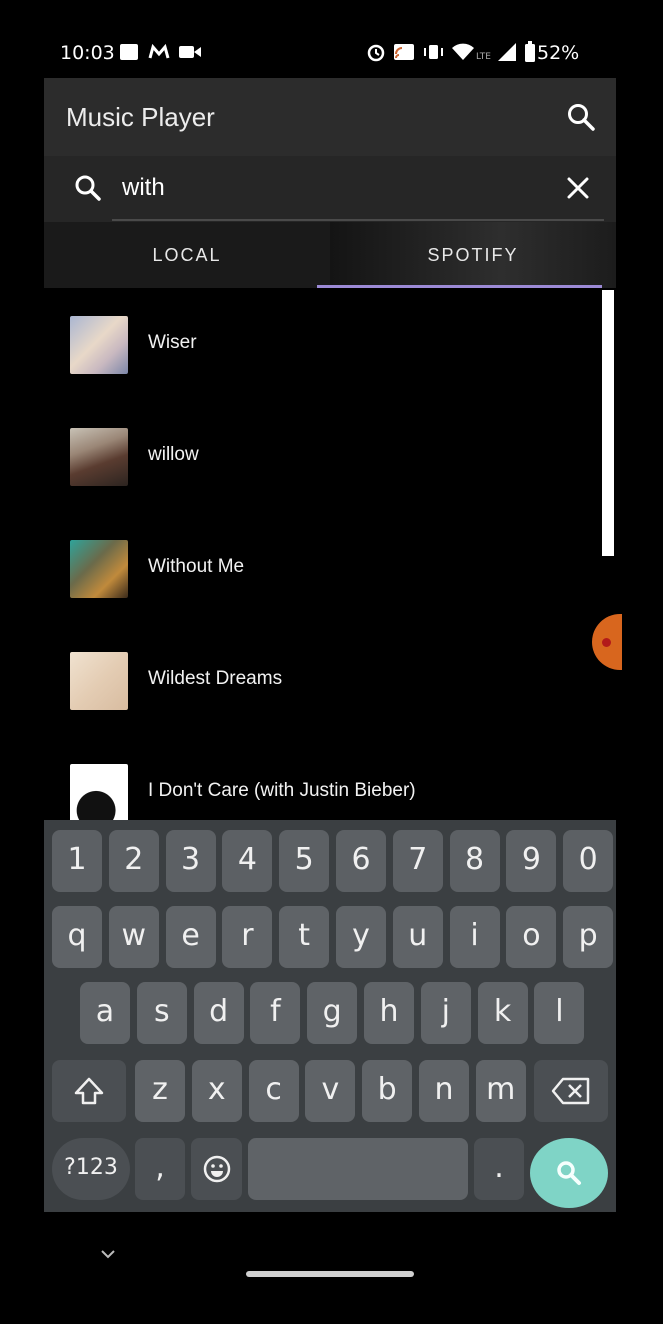 Image resolution: width=663 pixels, height=1324 pixels. Describe the element at coordinates (77, 937) in the screenshot. I see `key-q: q` at that location.